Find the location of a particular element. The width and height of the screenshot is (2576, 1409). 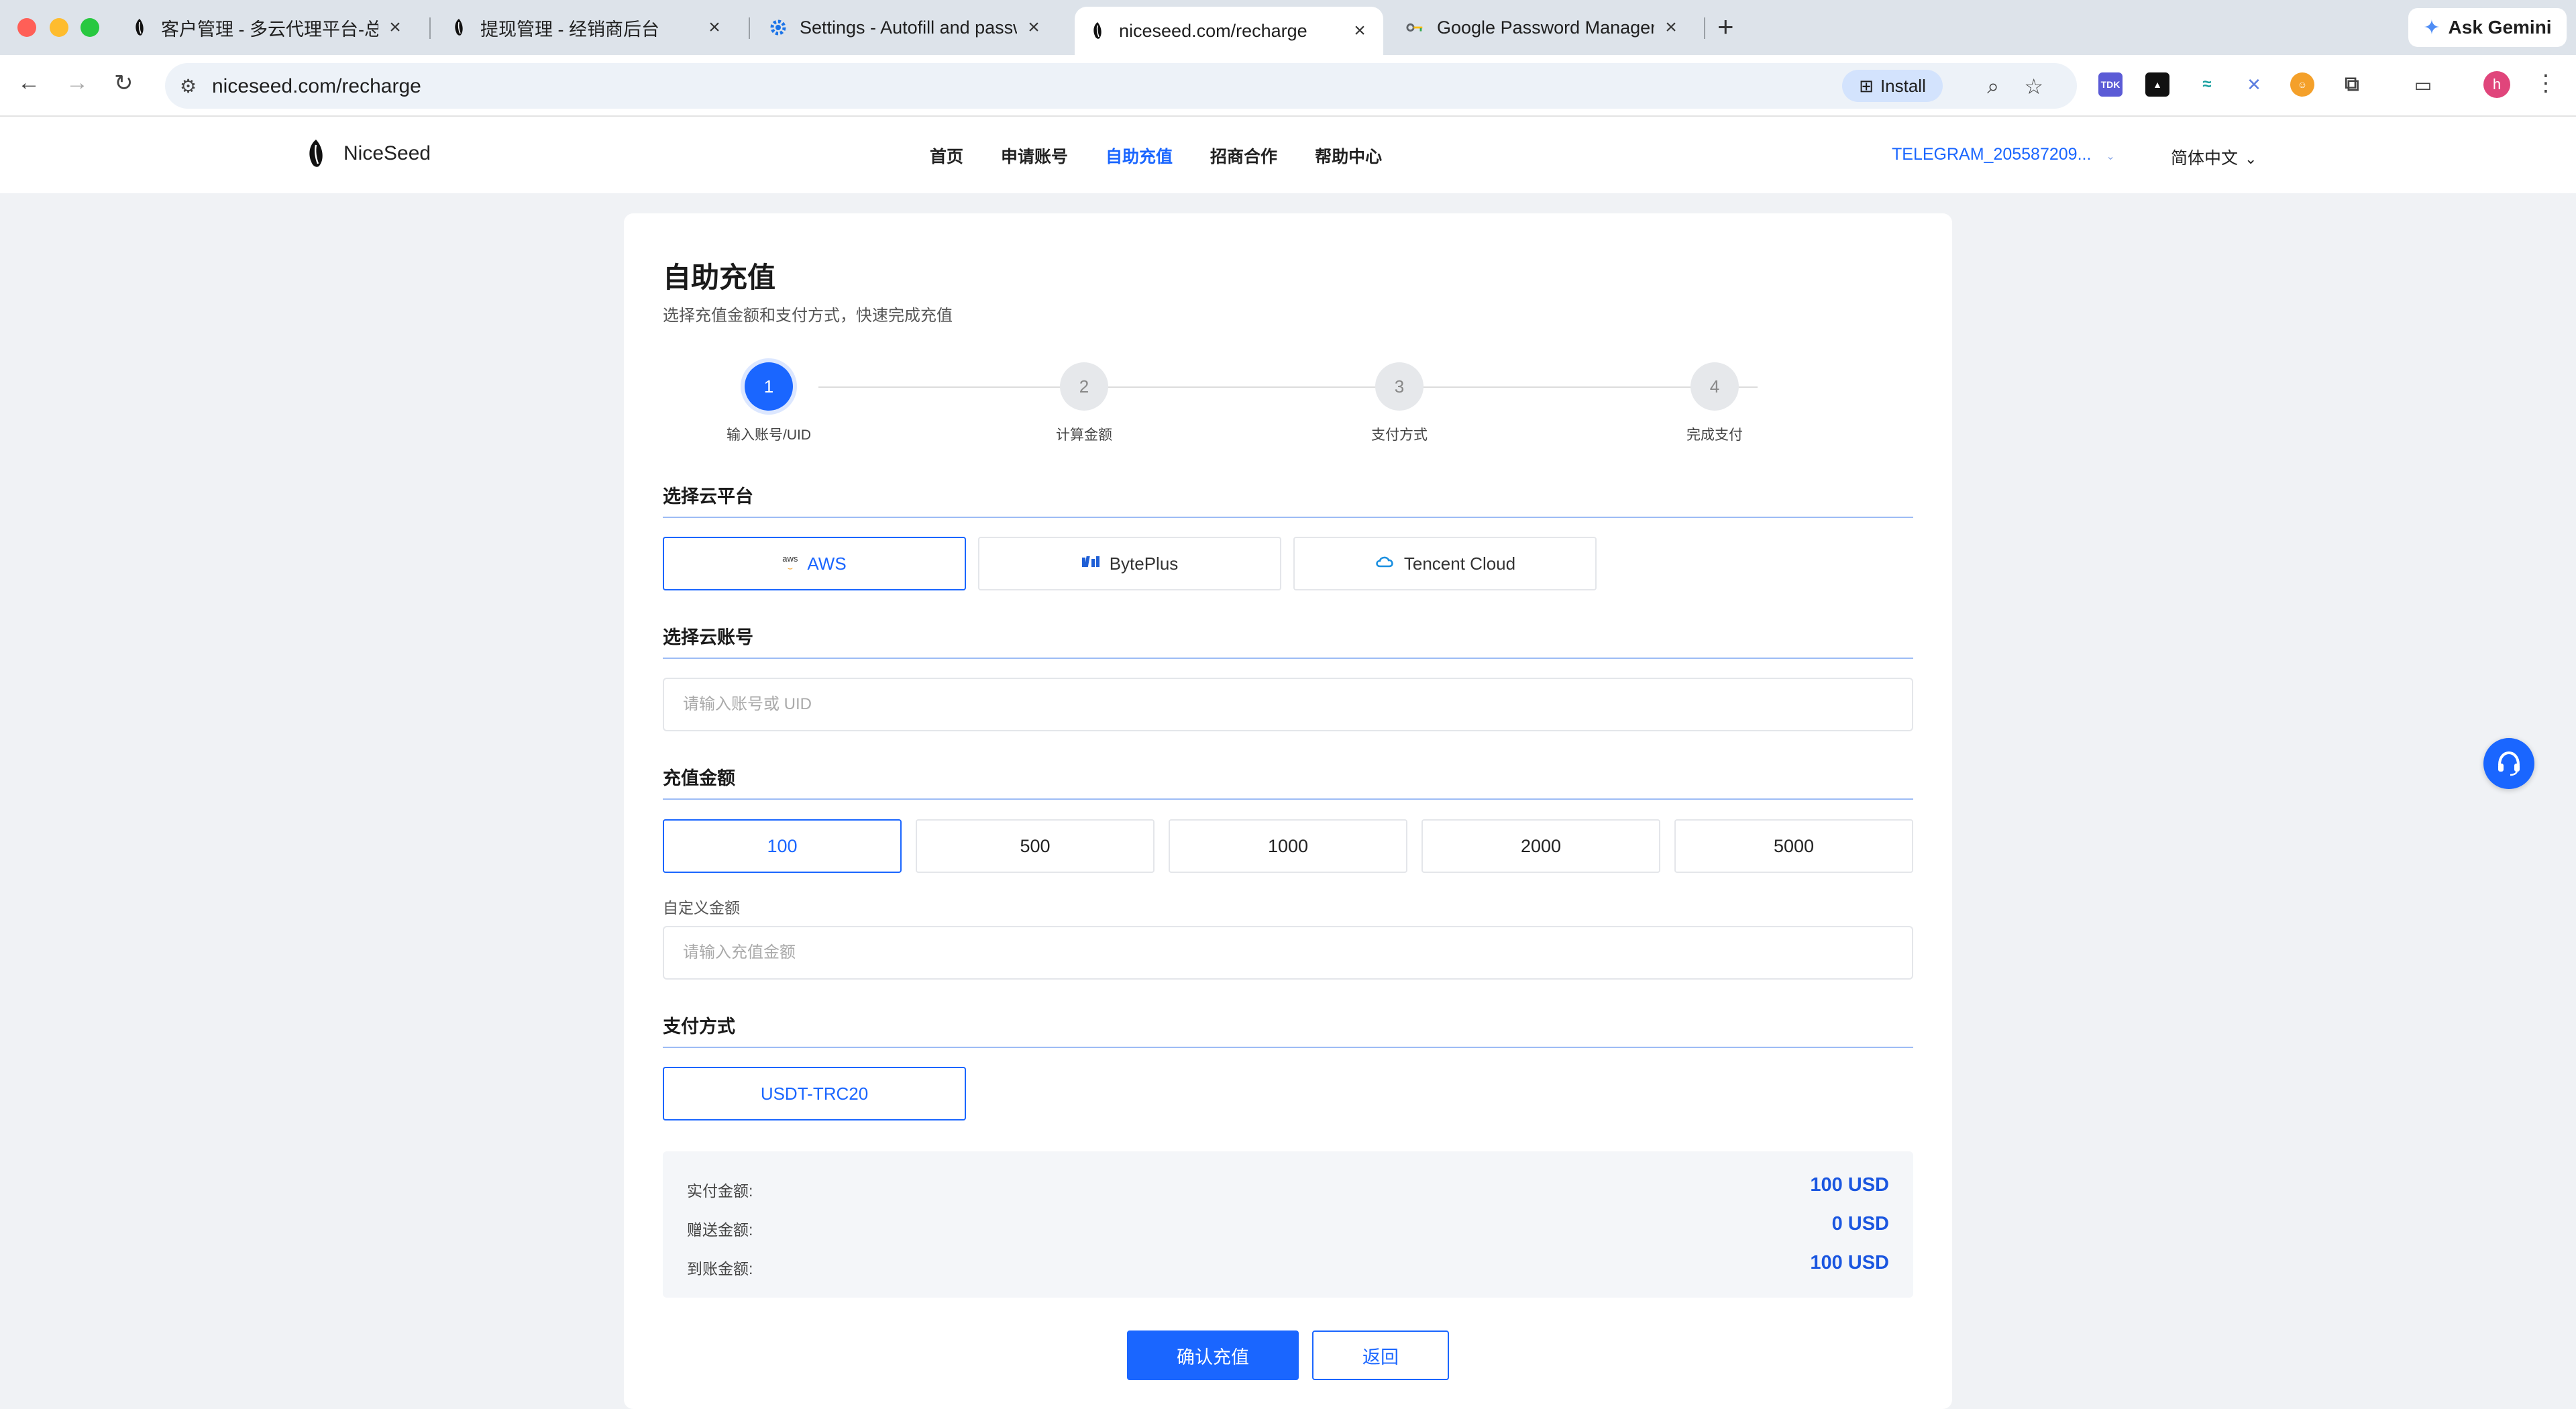

step-number: 2 is located at coordinates (1084, 386).